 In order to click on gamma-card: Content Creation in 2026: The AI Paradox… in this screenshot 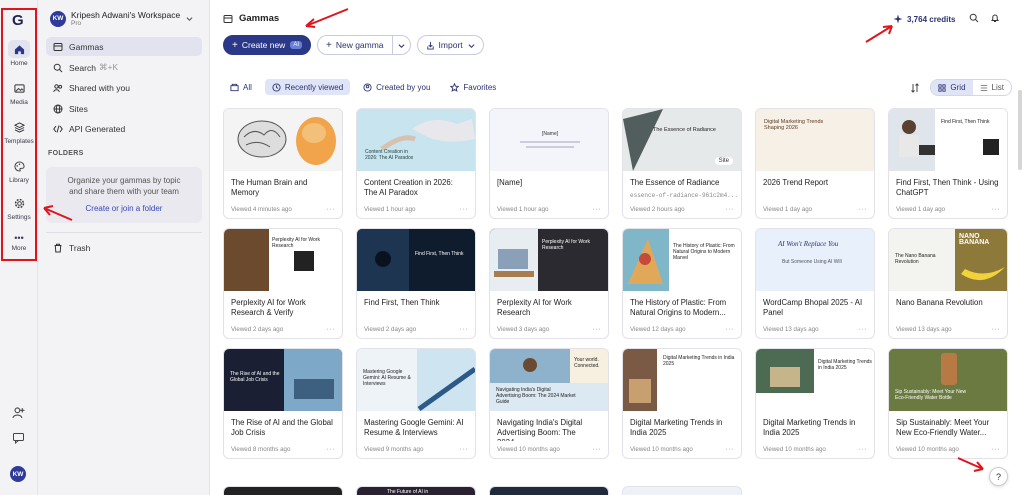, I will do `click(416, 163)`.